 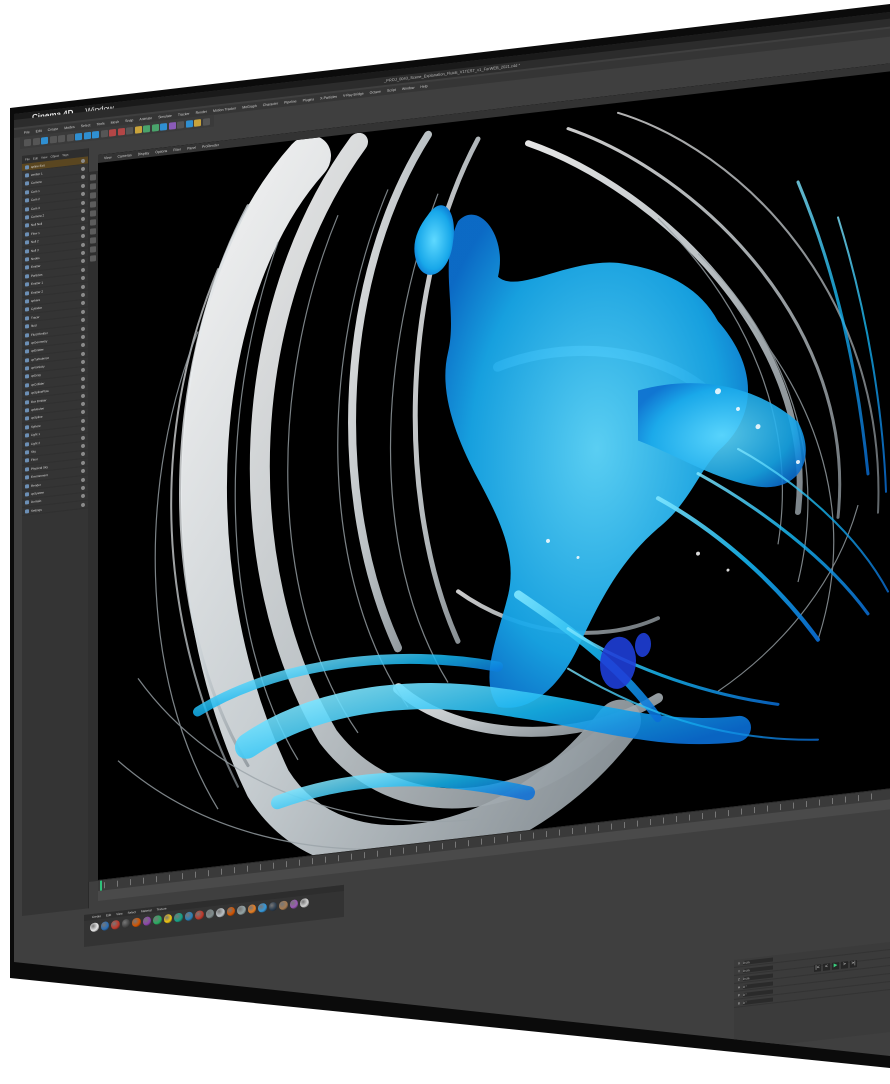 What do you see at coordinates (54, 156) in the screenshot?
I see `om-tab-object: Object` at bounding box center [54, 156].